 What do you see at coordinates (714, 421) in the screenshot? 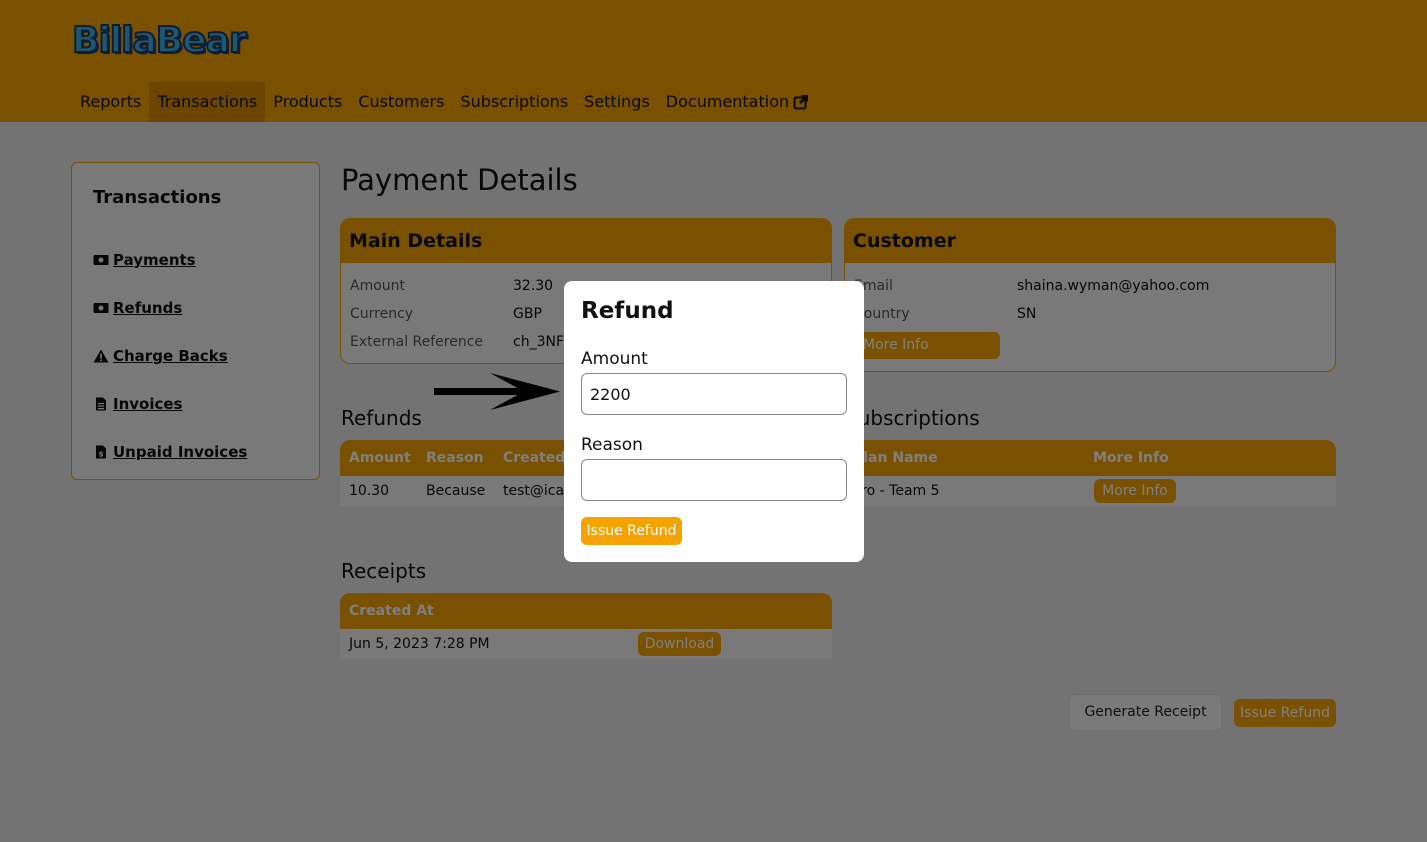
I see `refund-modal: Refund Amount Reason Issue Refund` at bounding box center [714, 421].